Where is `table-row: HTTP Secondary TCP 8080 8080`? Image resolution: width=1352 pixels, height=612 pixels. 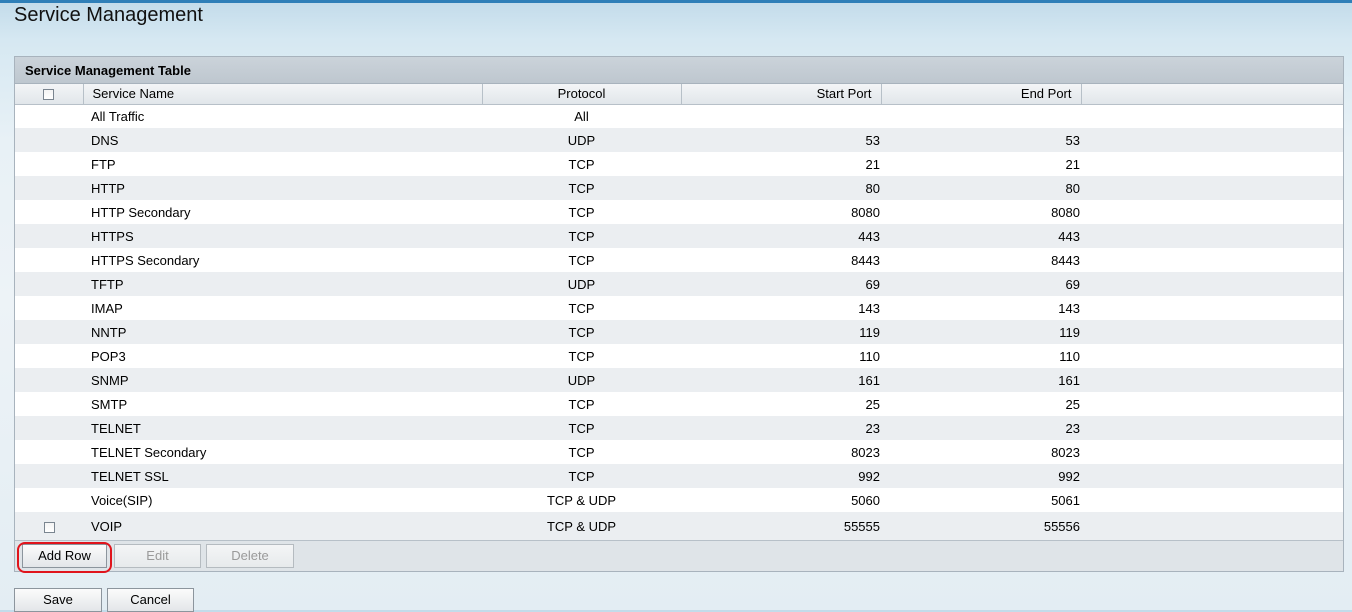
table-row: HTTP Secondary TCP 8080 8080 is located at coordinates (679, 212).